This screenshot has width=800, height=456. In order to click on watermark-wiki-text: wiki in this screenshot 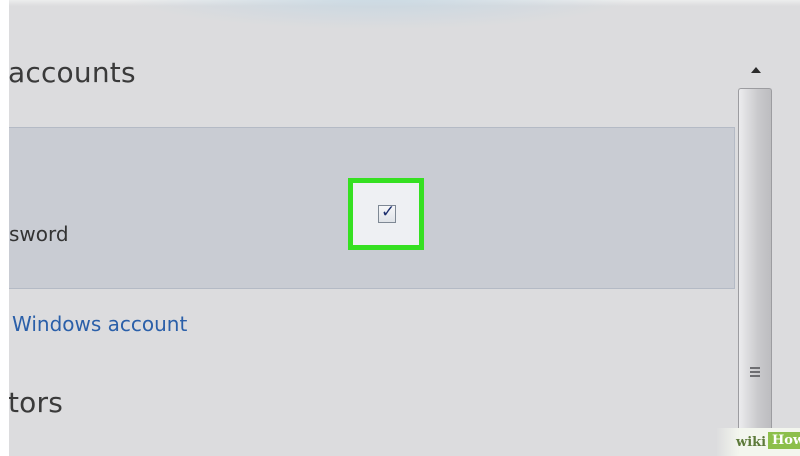, I will do `click(751, 442)`.